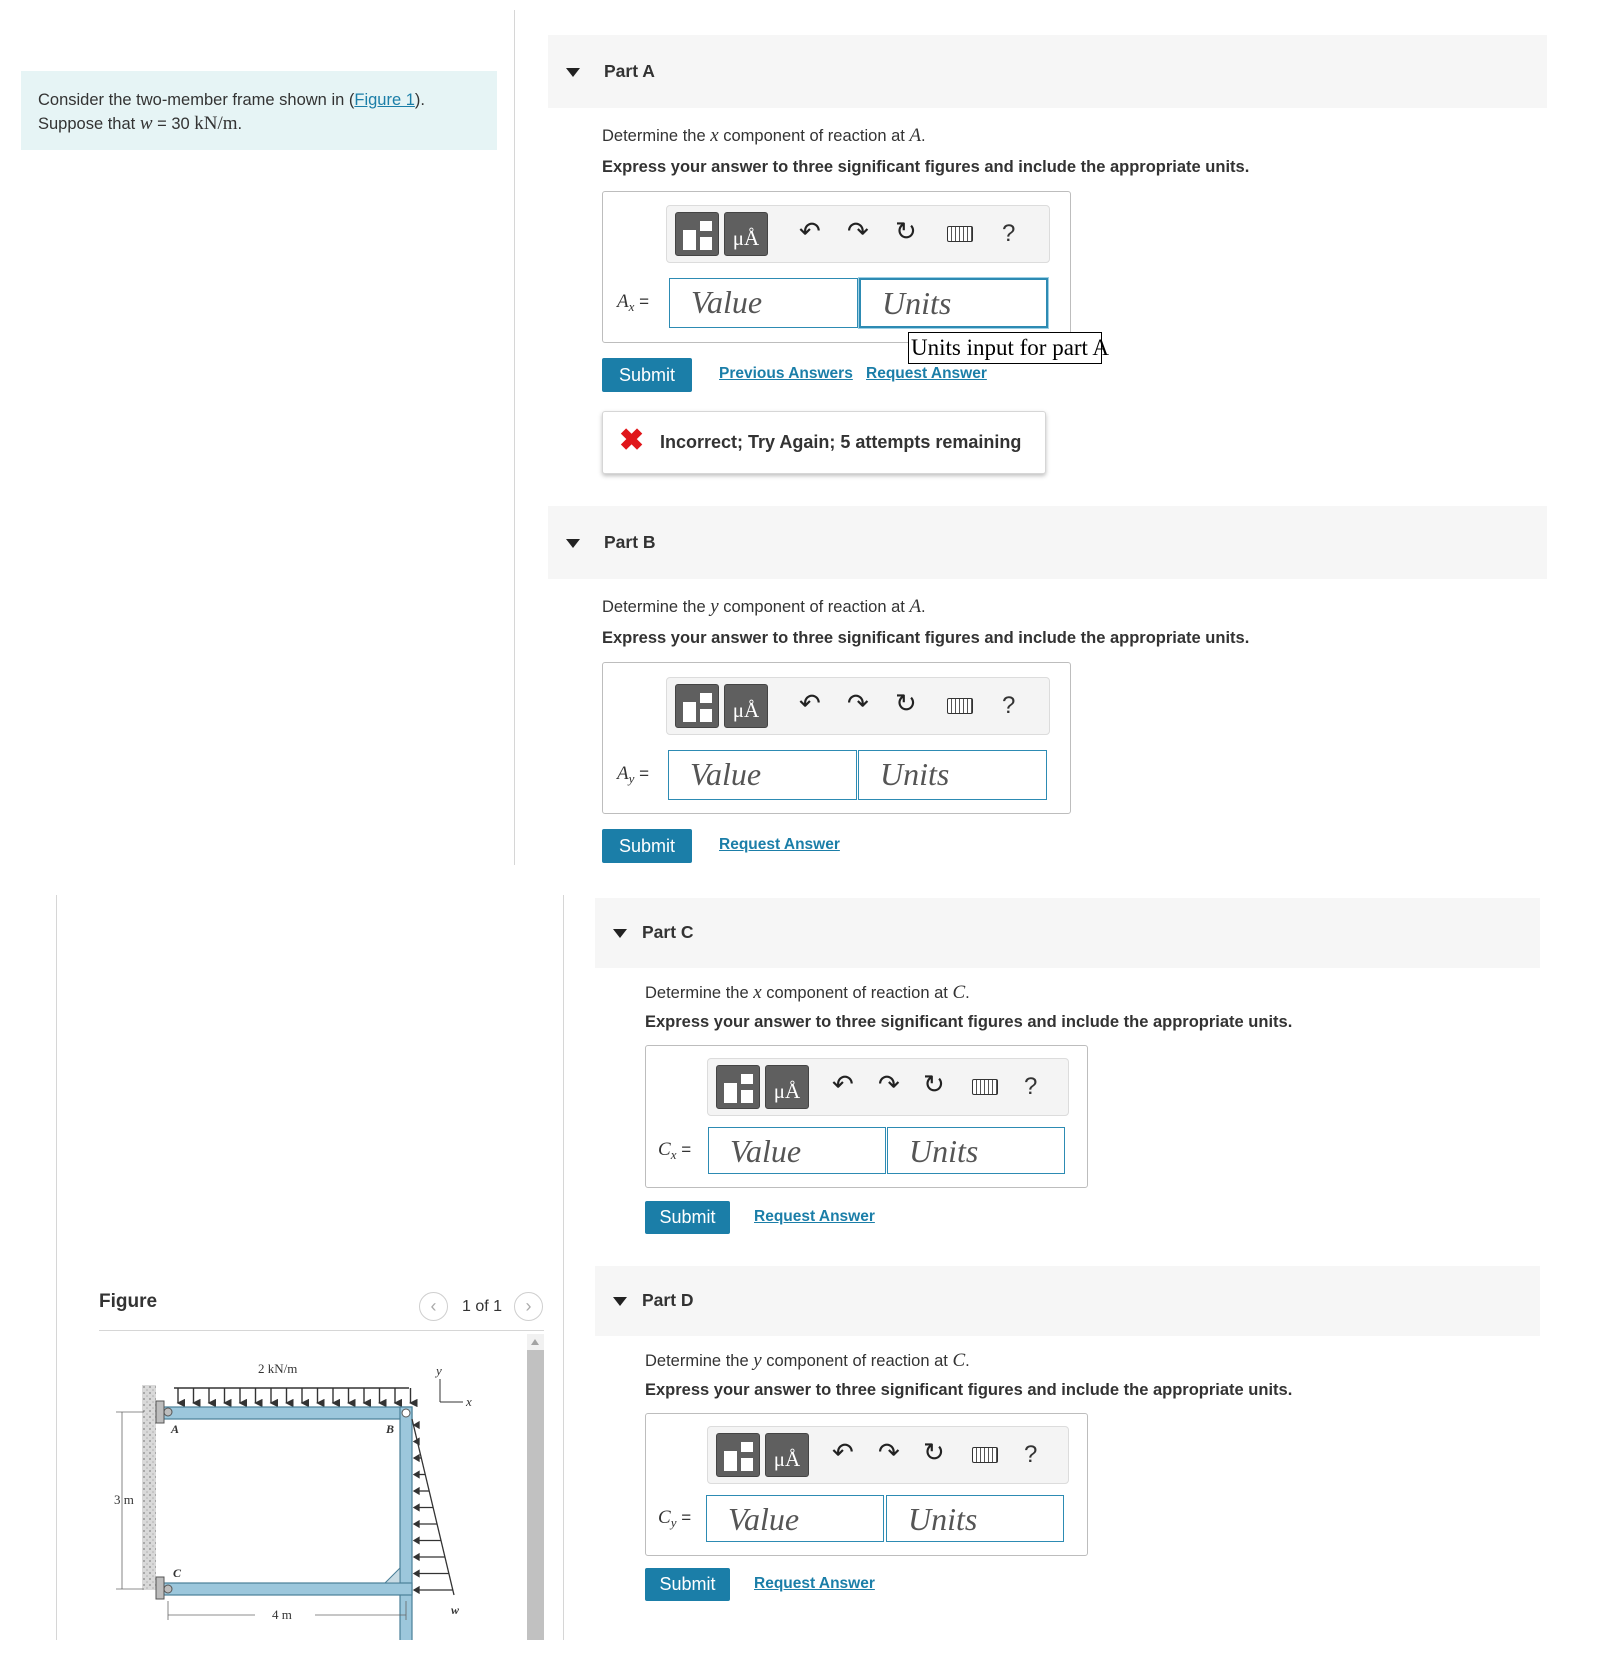 The image size is (1617, 1680). Describe the element at coordinates (563, 1267) in the screenshot. I see `bottom-column-divider` at that location.